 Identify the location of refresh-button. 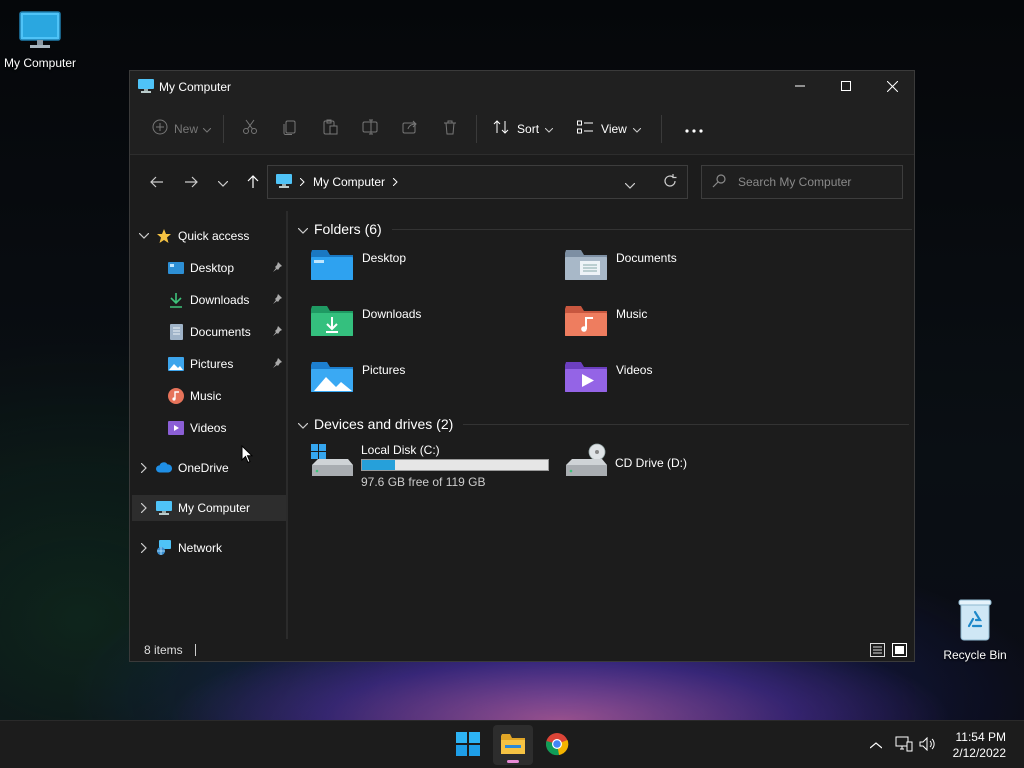
(670, 182).